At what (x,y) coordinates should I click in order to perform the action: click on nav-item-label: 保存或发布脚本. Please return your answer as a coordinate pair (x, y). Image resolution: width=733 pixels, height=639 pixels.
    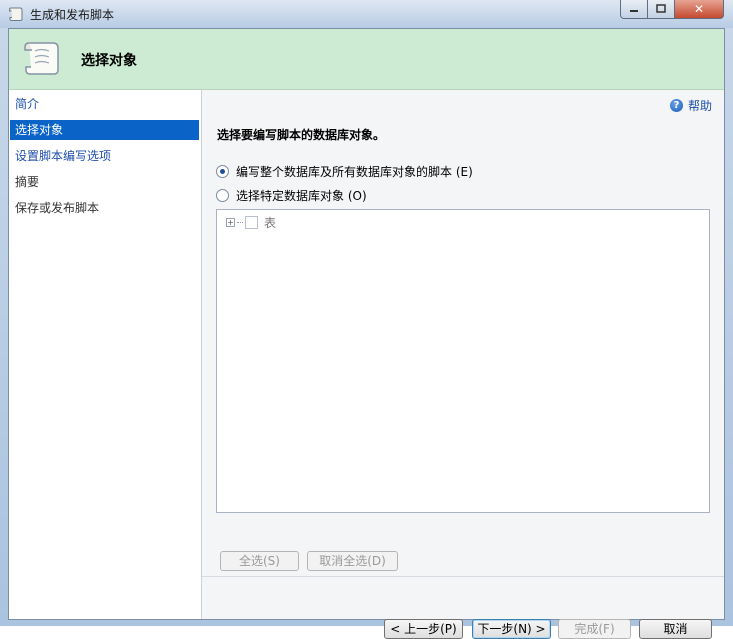
    Looking at the image, I should click on (57, 208).